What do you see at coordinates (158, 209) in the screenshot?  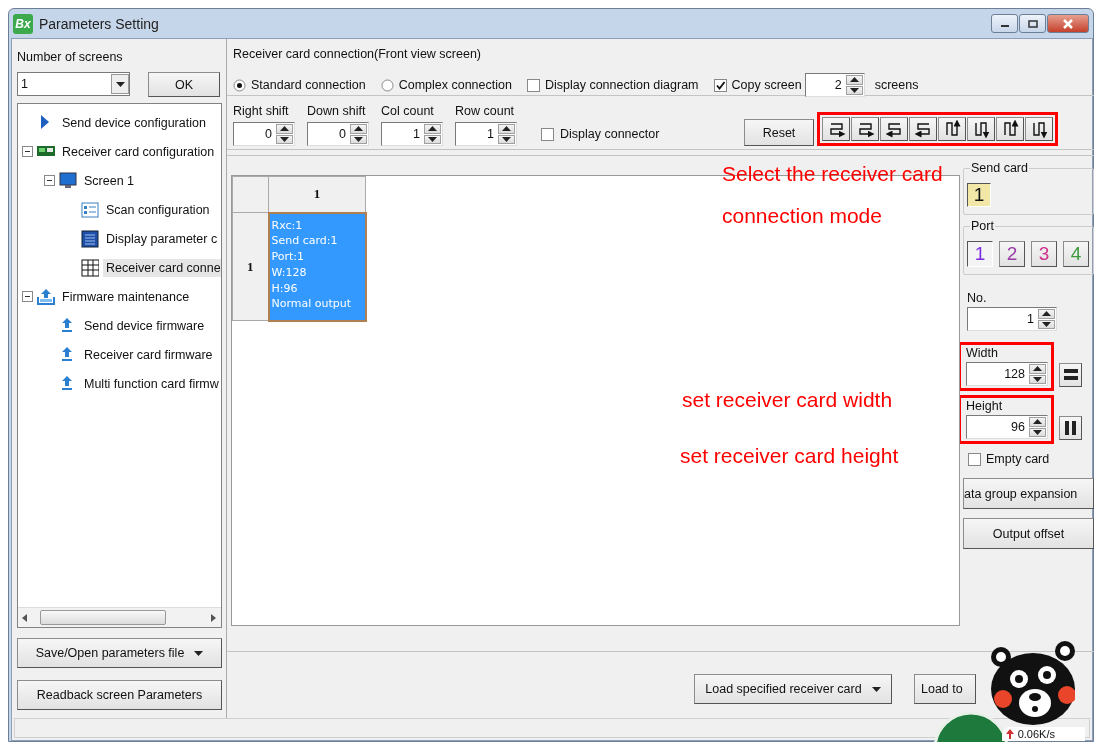 I see `tree-item: Scan configuration` at bounding box center [158, 209].